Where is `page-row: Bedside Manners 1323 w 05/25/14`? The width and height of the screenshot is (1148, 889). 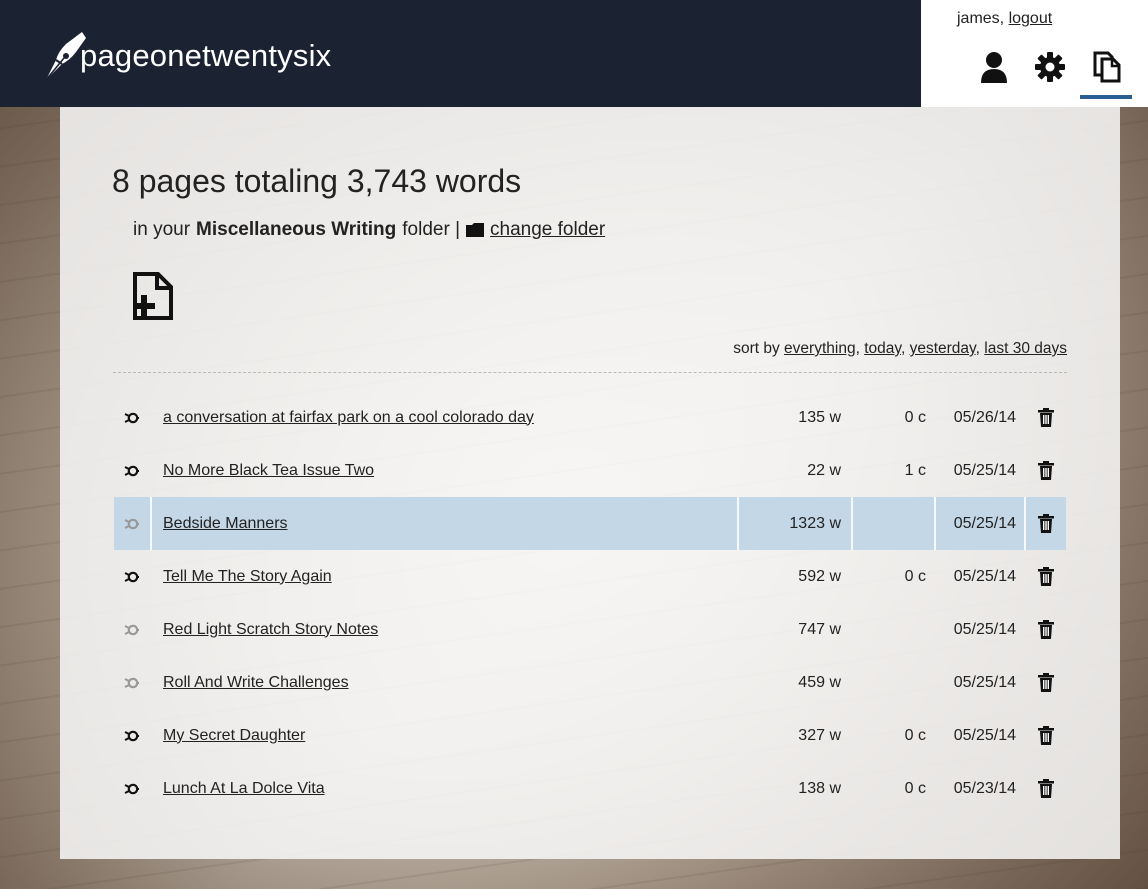 page-row: Bedside Manners 1323 w 05/25/14 is located at coordinates (590, 523).